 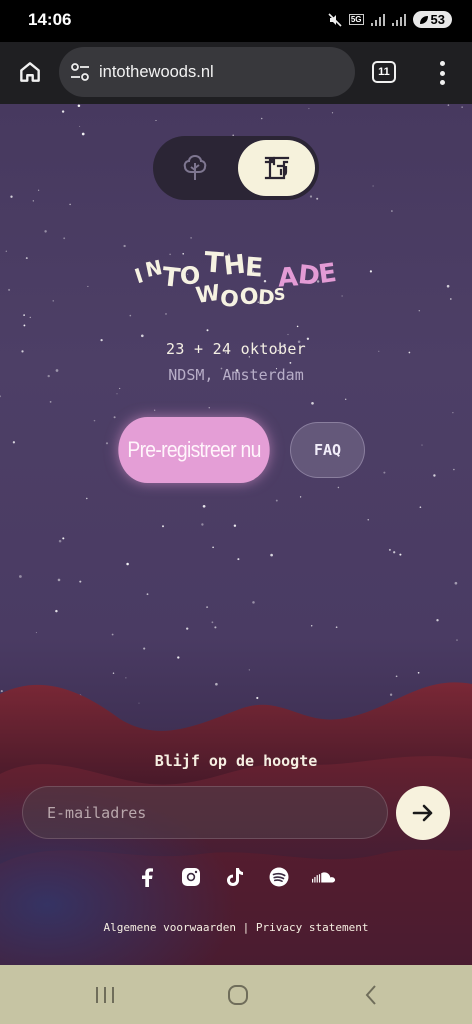 I want to click on recent-apps-button, so click(x=105, y=995).